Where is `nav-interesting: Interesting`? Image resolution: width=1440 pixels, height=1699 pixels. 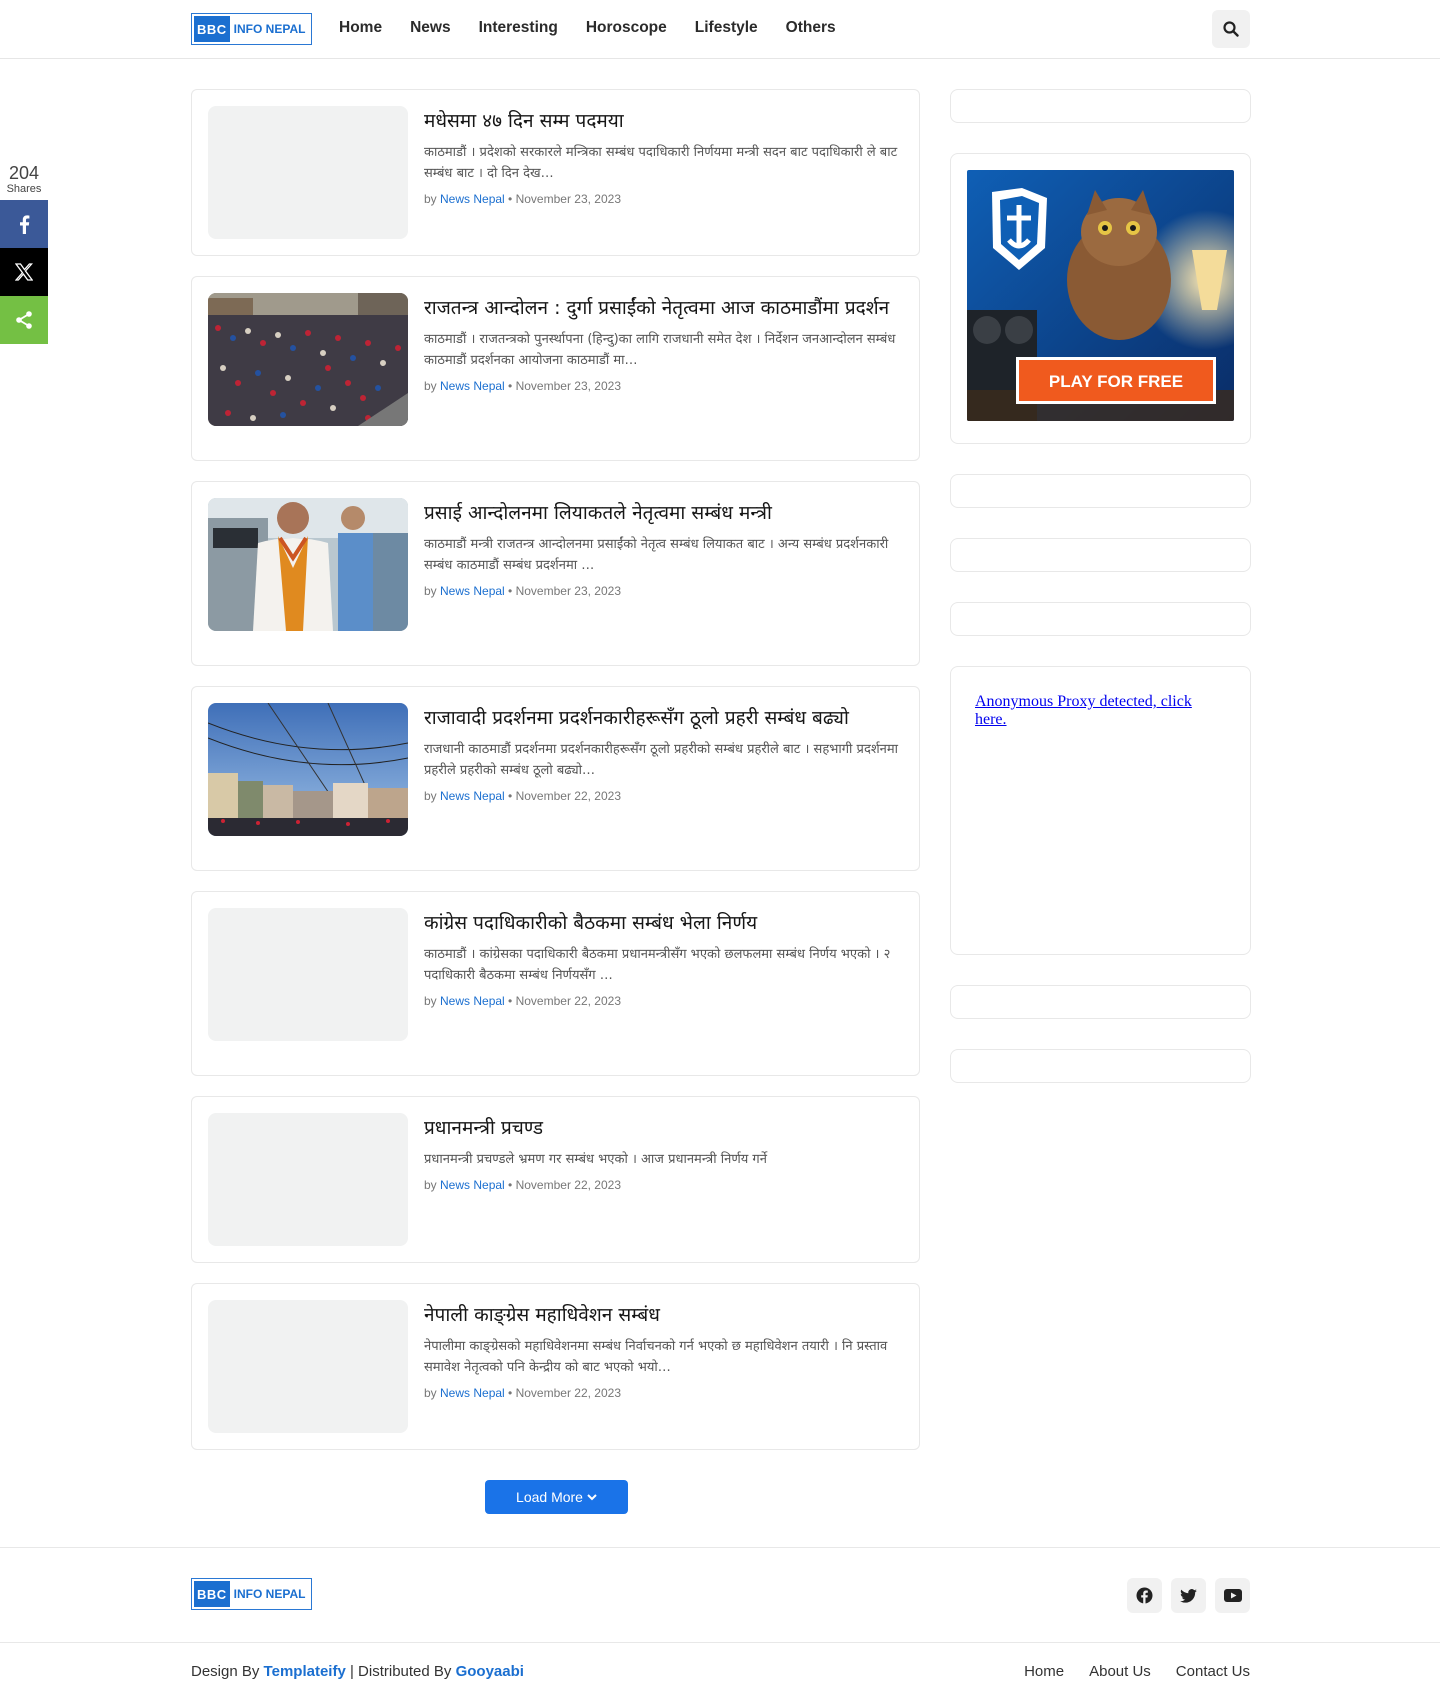 nav-interesting: Interesting is located at coordinates (518, 28).